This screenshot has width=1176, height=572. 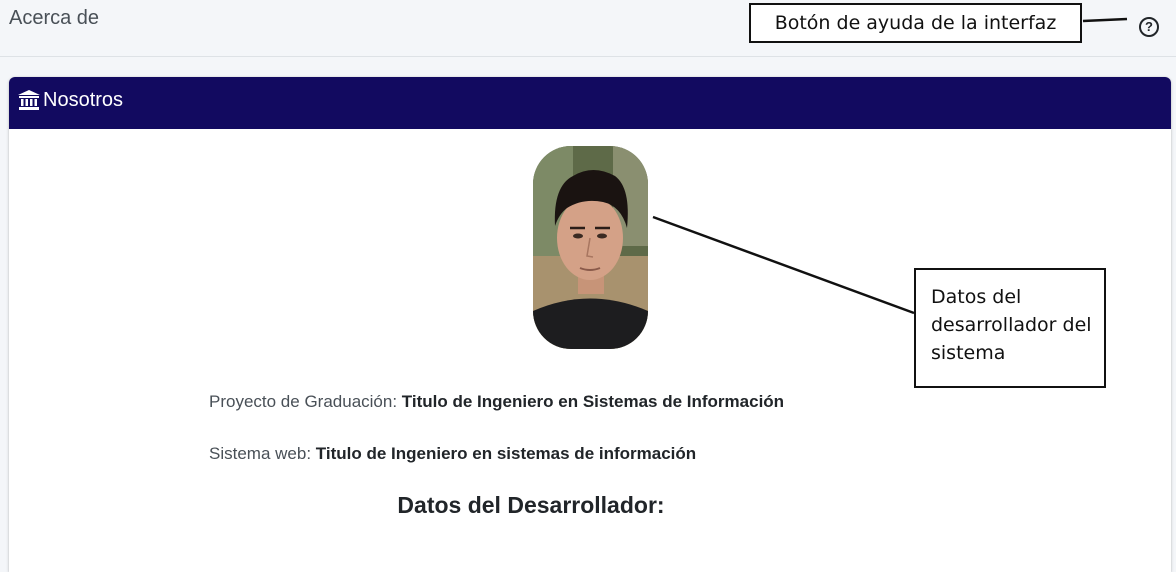 What do you see at coordinates (29, 100) in the screenshot?
I see `bank-building-icon` at bounding box center [29, 100].